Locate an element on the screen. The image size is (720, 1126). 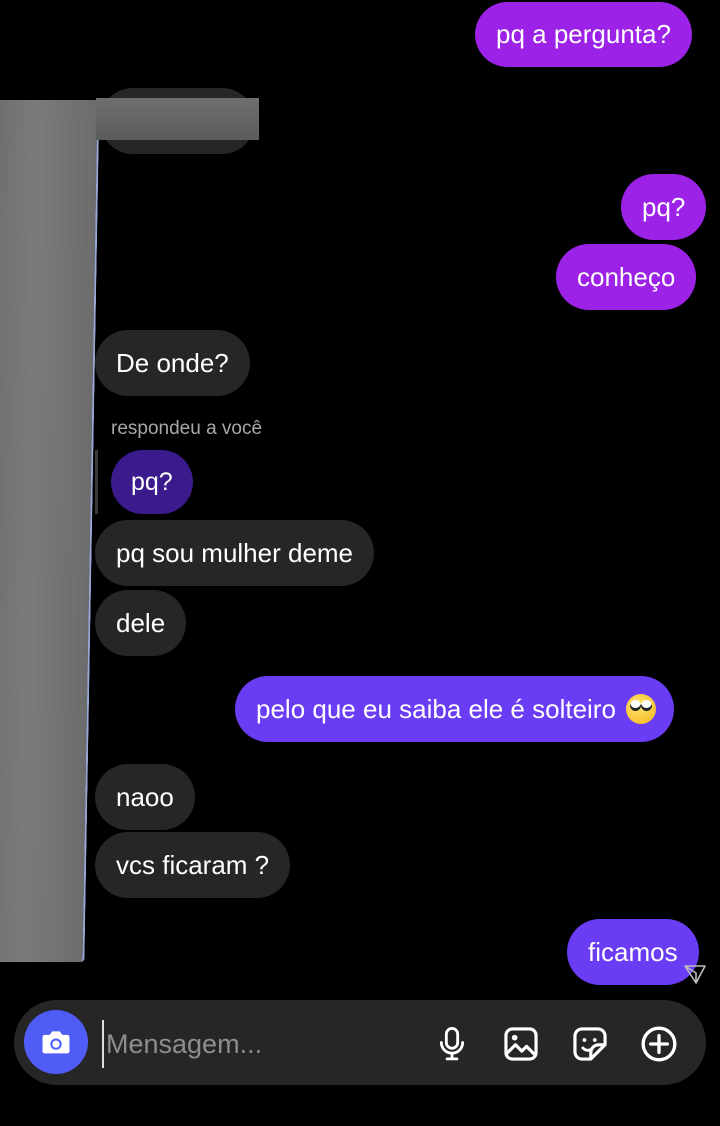
incoming-message: pq sou mulher deme is located at coordinates (235, 553).